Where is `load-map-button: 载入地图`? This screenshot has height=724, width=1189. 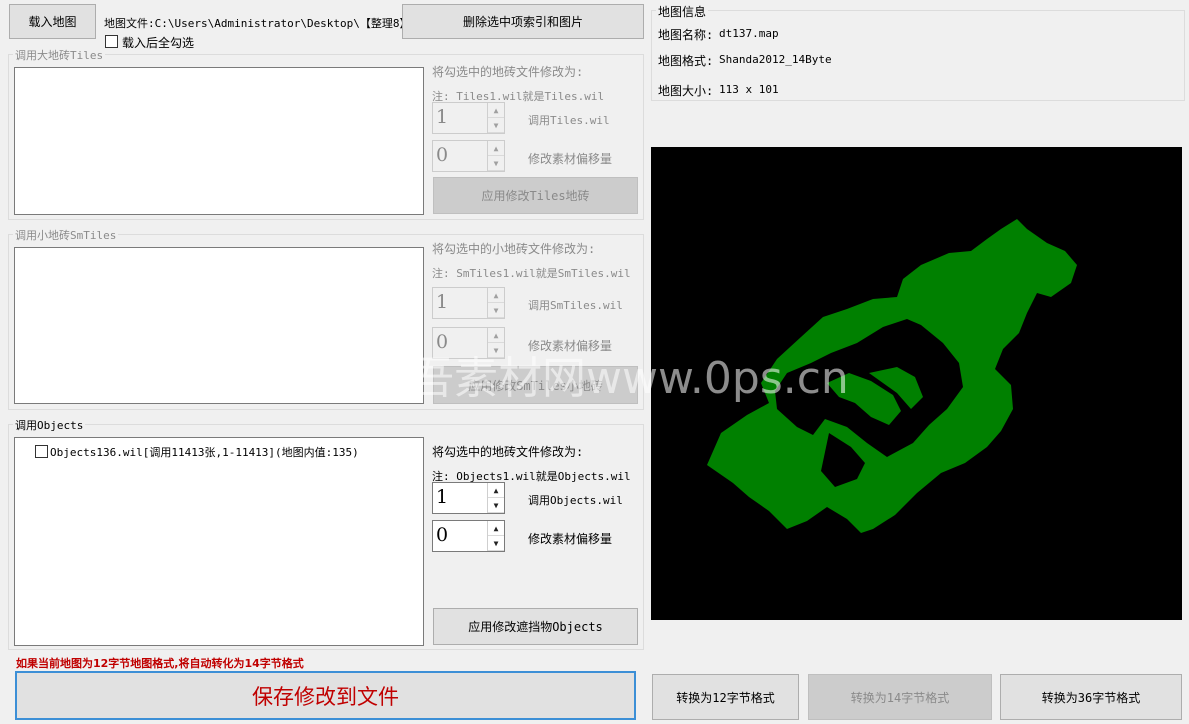 load-map-button: 载入地图 is located at coordinates (52, 21).